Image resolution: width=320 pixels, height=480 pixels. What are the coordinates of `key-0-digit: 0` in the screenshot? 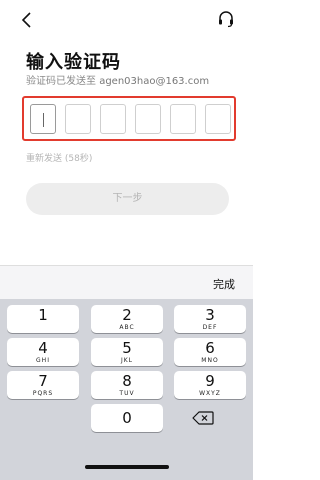 It's located at (127, 418).